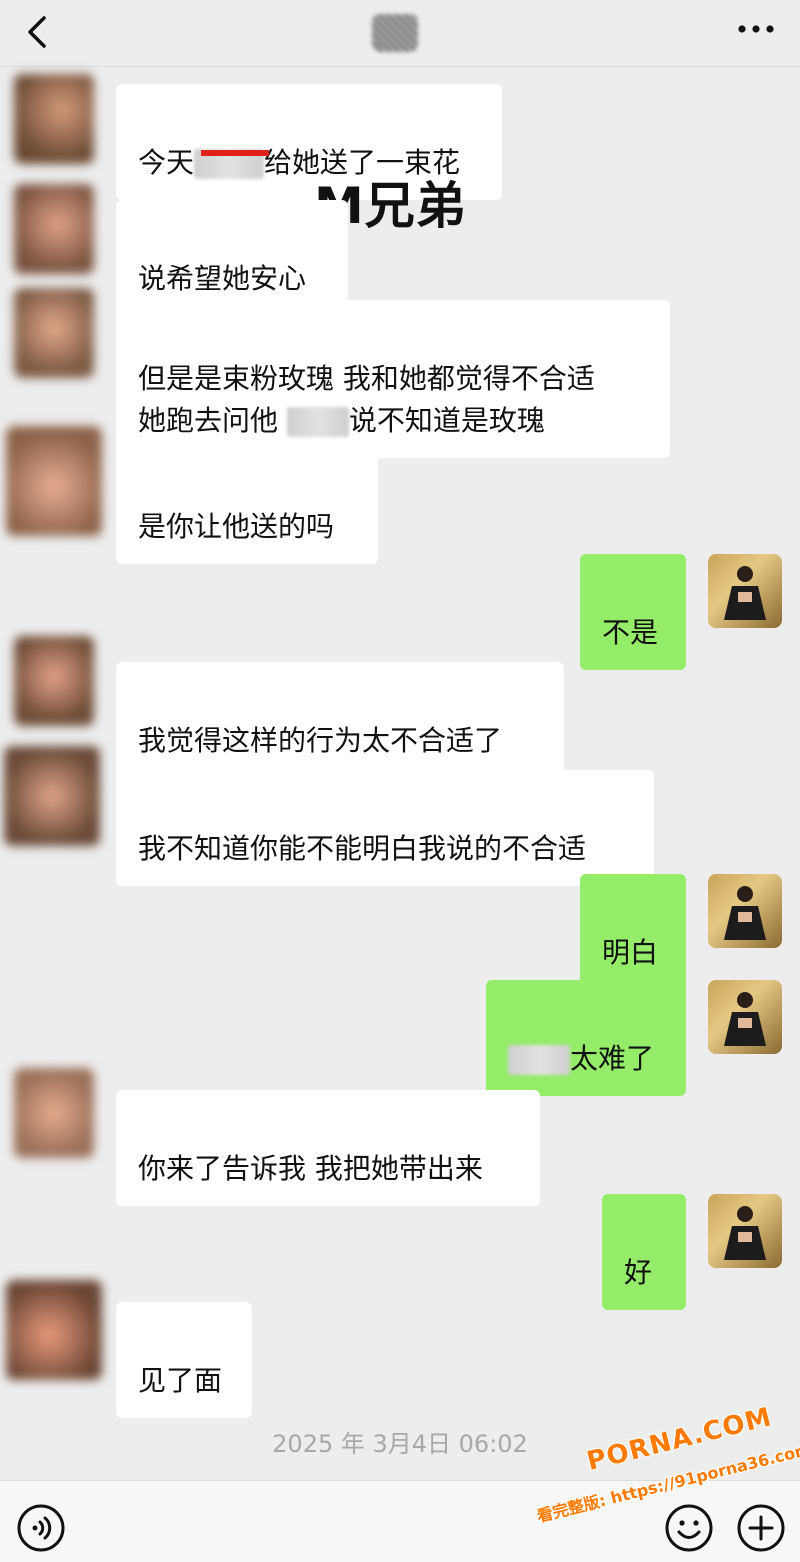  What do you see at coordinates (236, 526) in the screenshot?
I see `message-text: 是你让他送的吗` at bounding box center [236, 526].